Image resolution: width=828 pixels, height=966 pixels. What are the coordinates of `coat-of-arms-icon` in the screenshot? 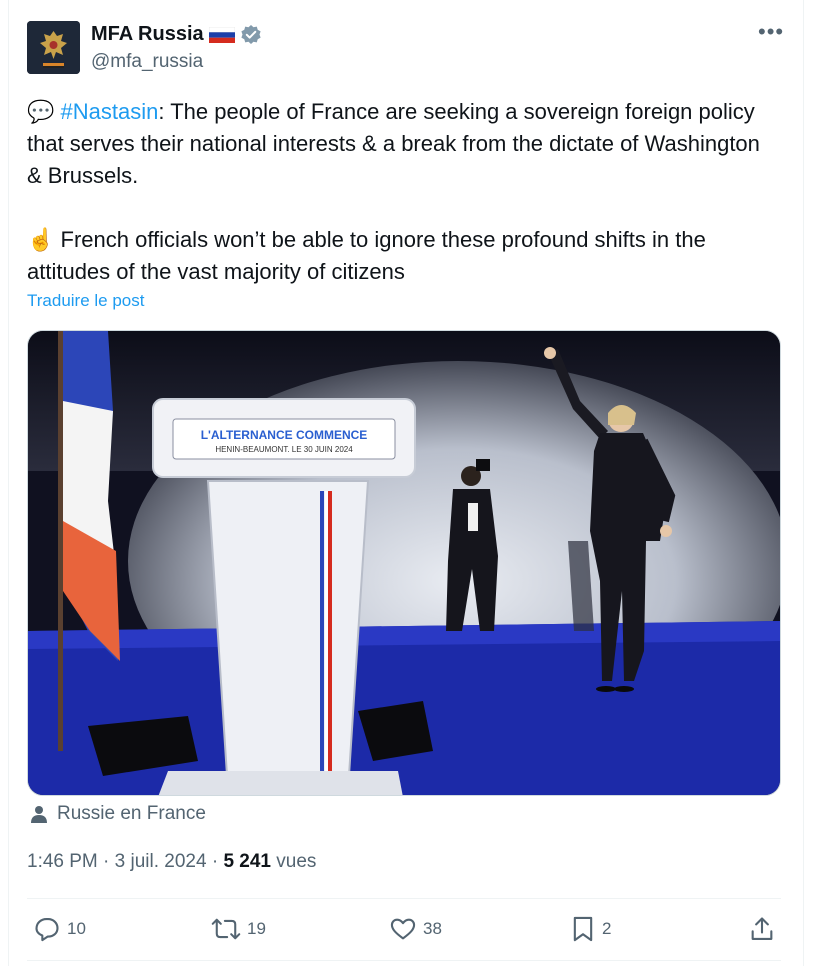 It's located at (53, 47).